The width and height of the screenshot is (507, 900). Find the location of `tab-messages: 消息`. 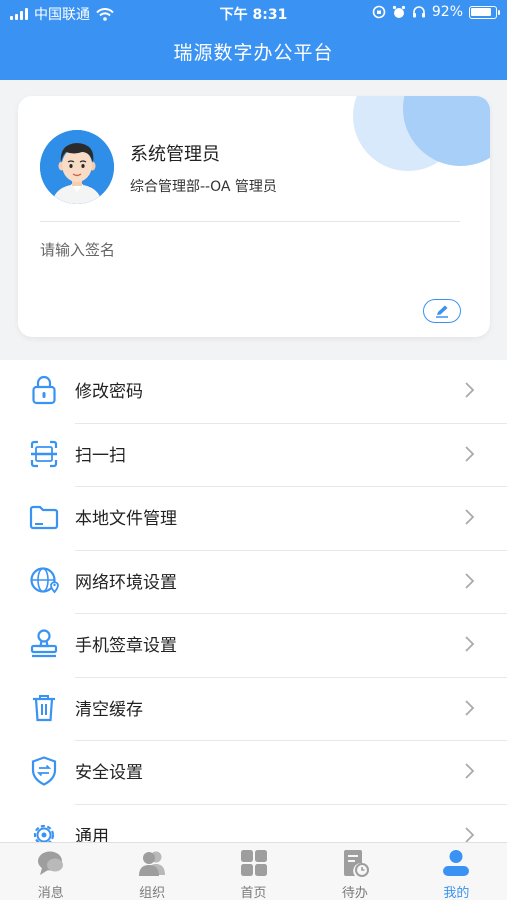

tab-messages: 消息 is located at coordinates (50, 871).